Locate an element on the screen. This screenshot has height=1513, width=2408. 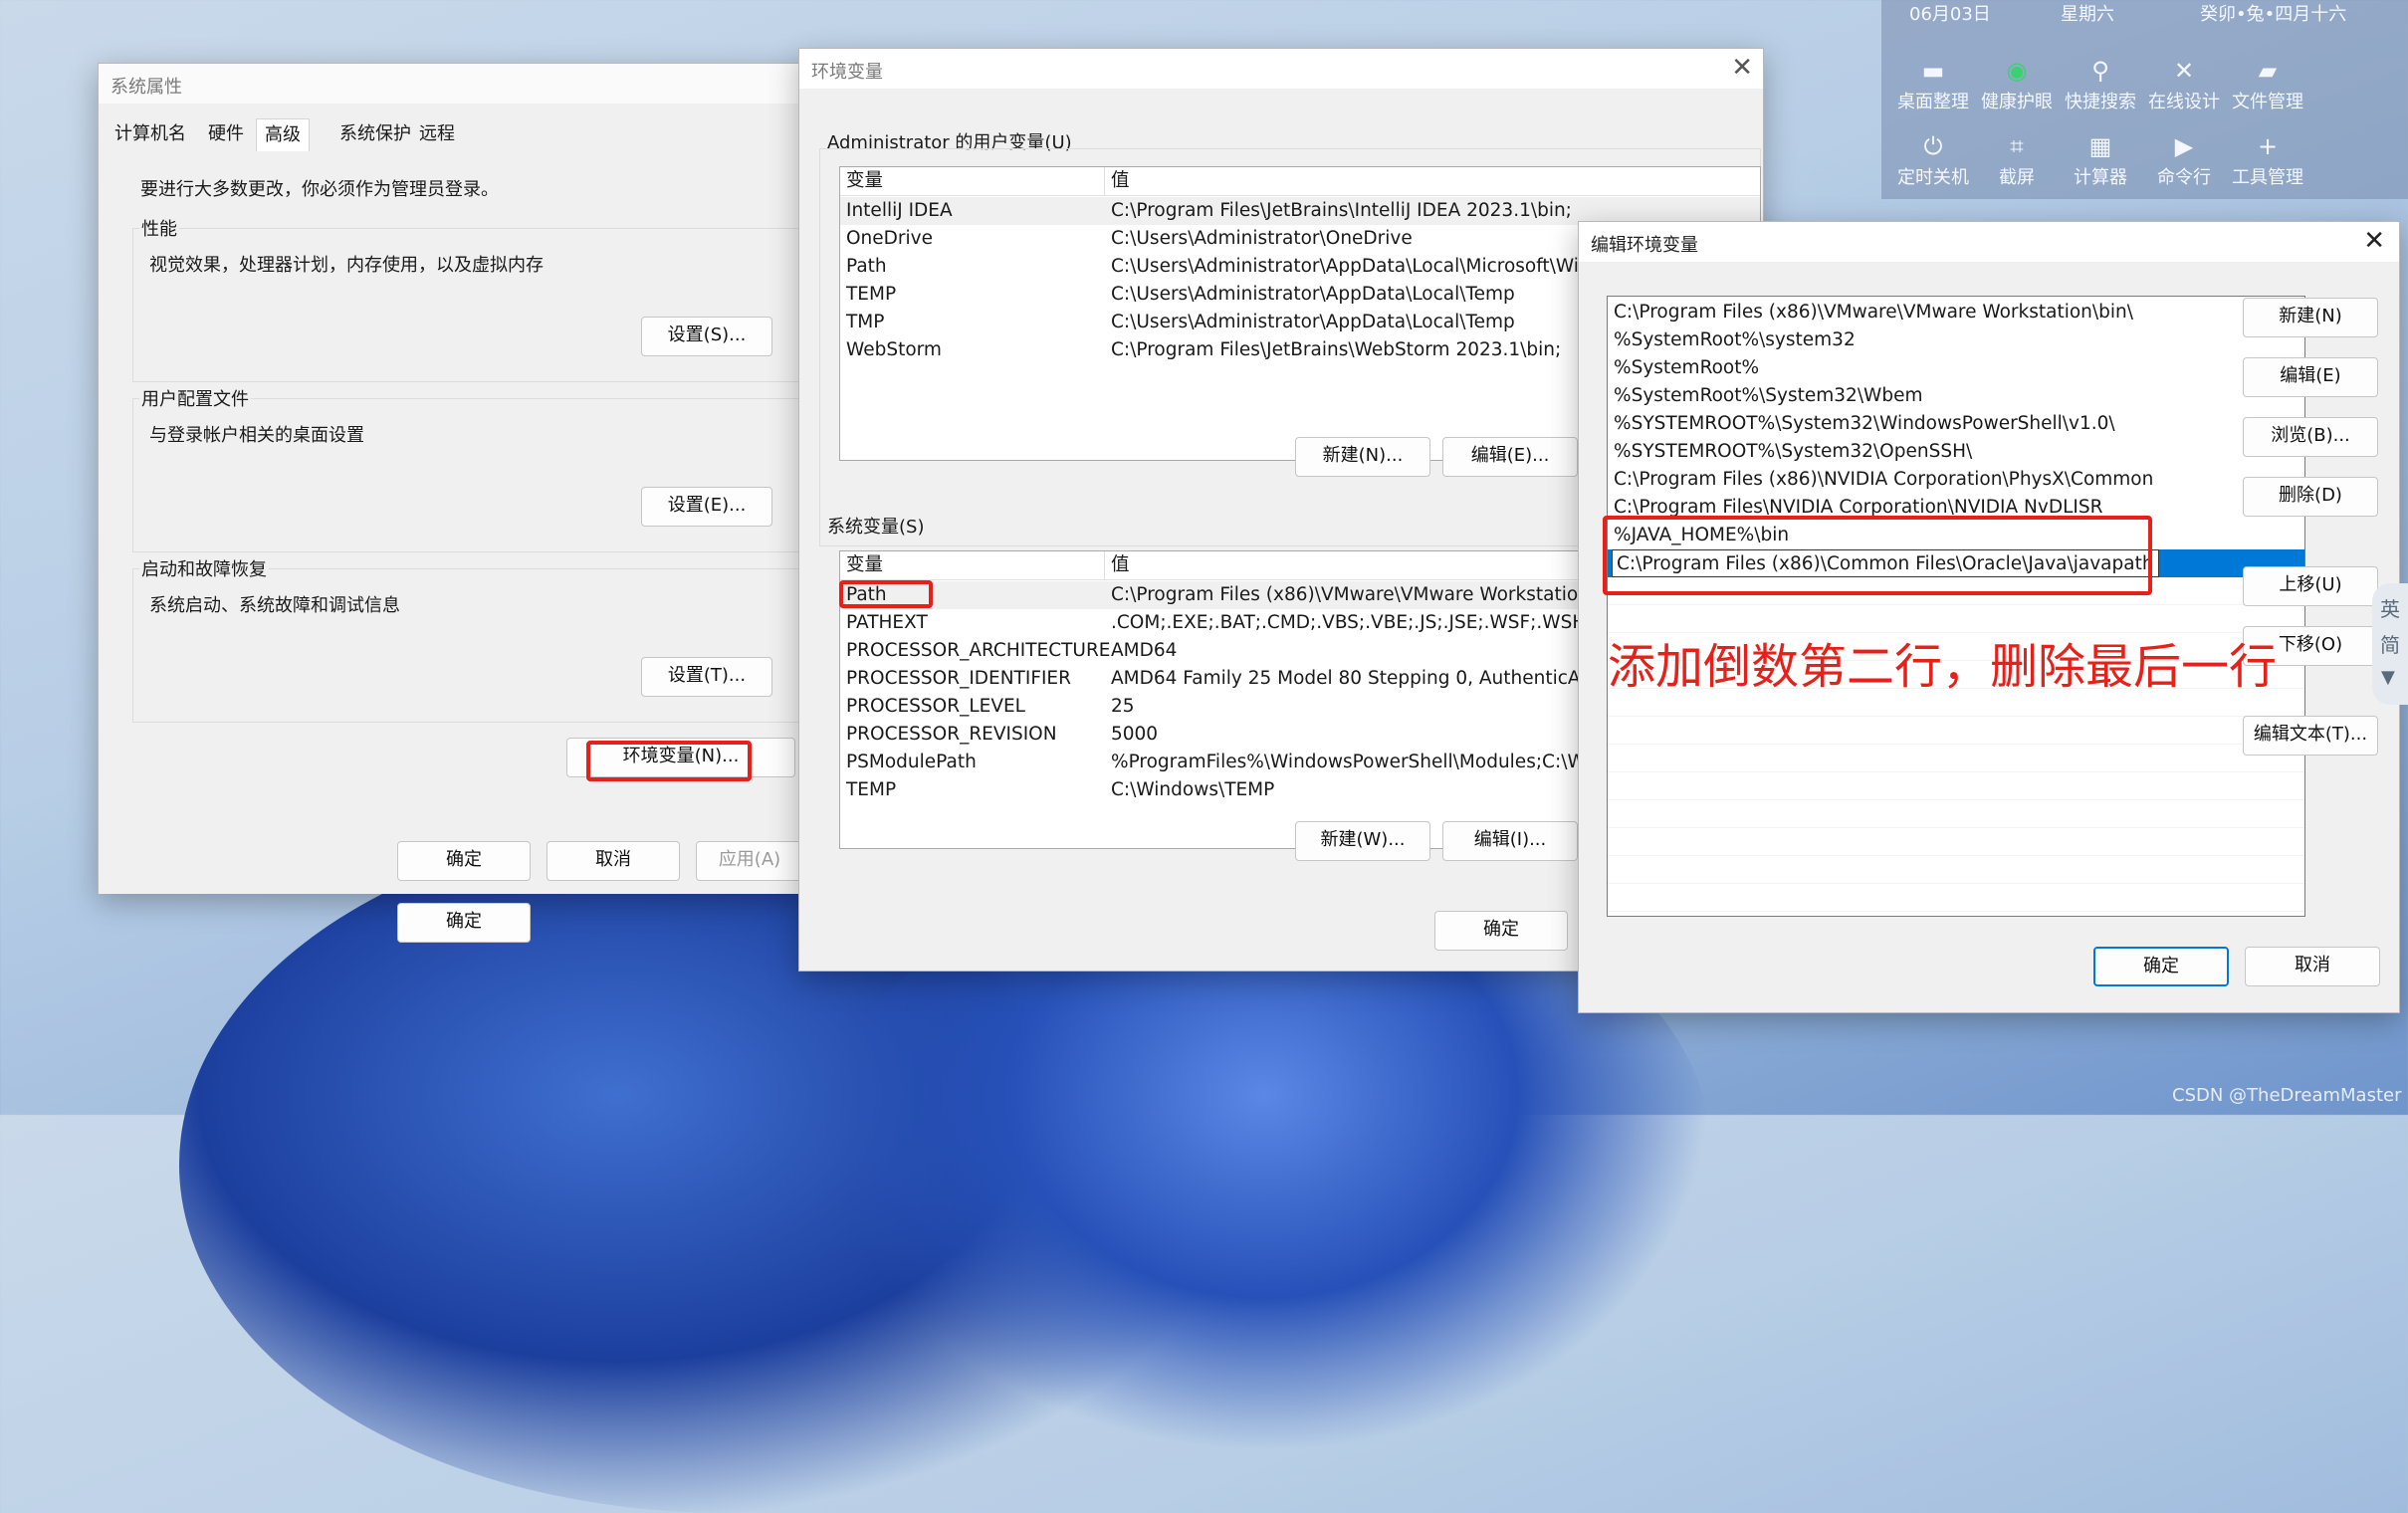
delete-button: 删除(D) is located at coordinates (2310, 497).